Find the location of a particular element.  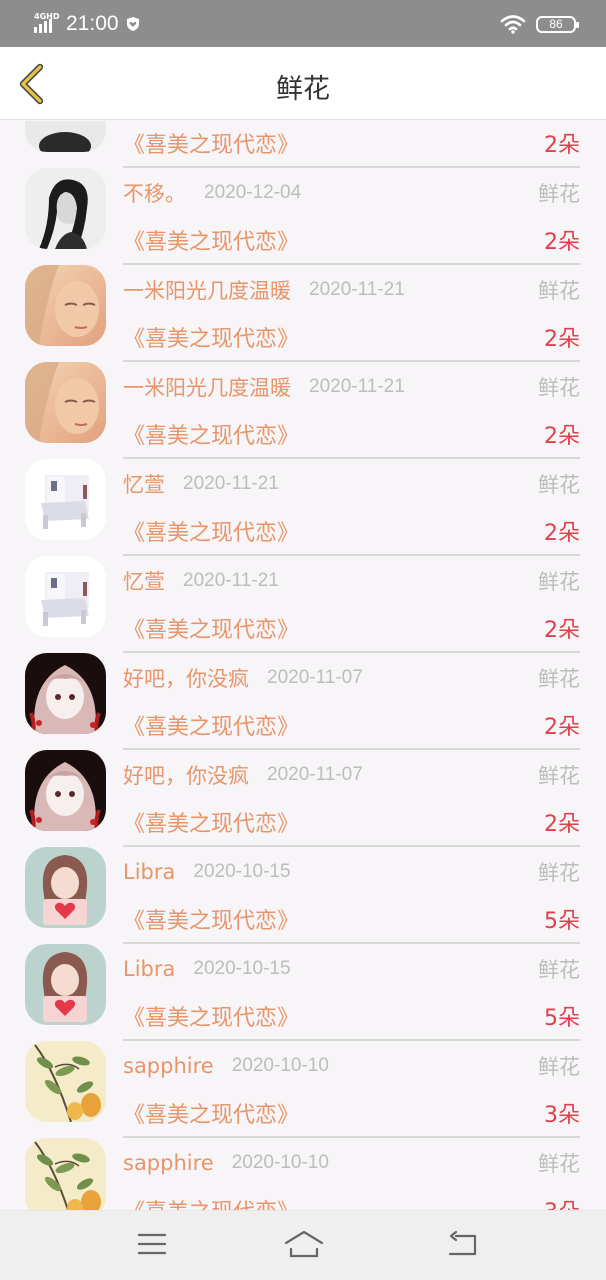

shield-icon is located at coordinates (132, 24).